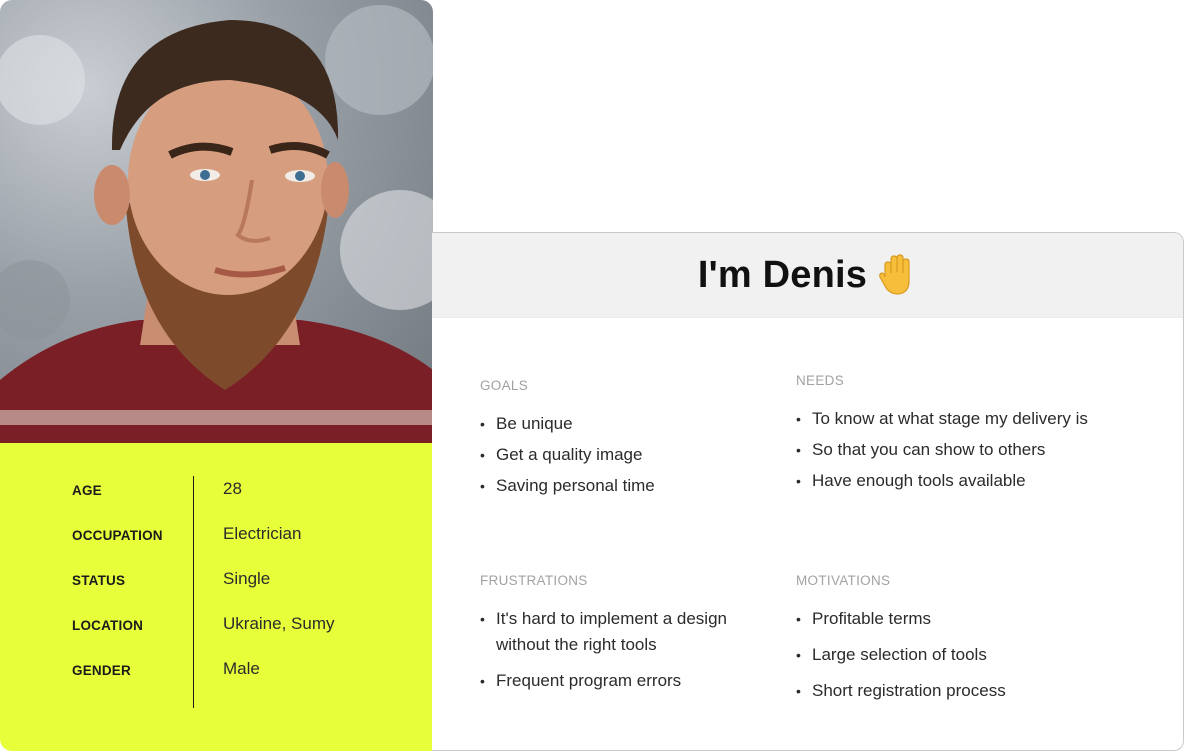  Describe the element at coordinates (782, 274) in the screenshot. I see `page-title: I'm Denis` at that location.